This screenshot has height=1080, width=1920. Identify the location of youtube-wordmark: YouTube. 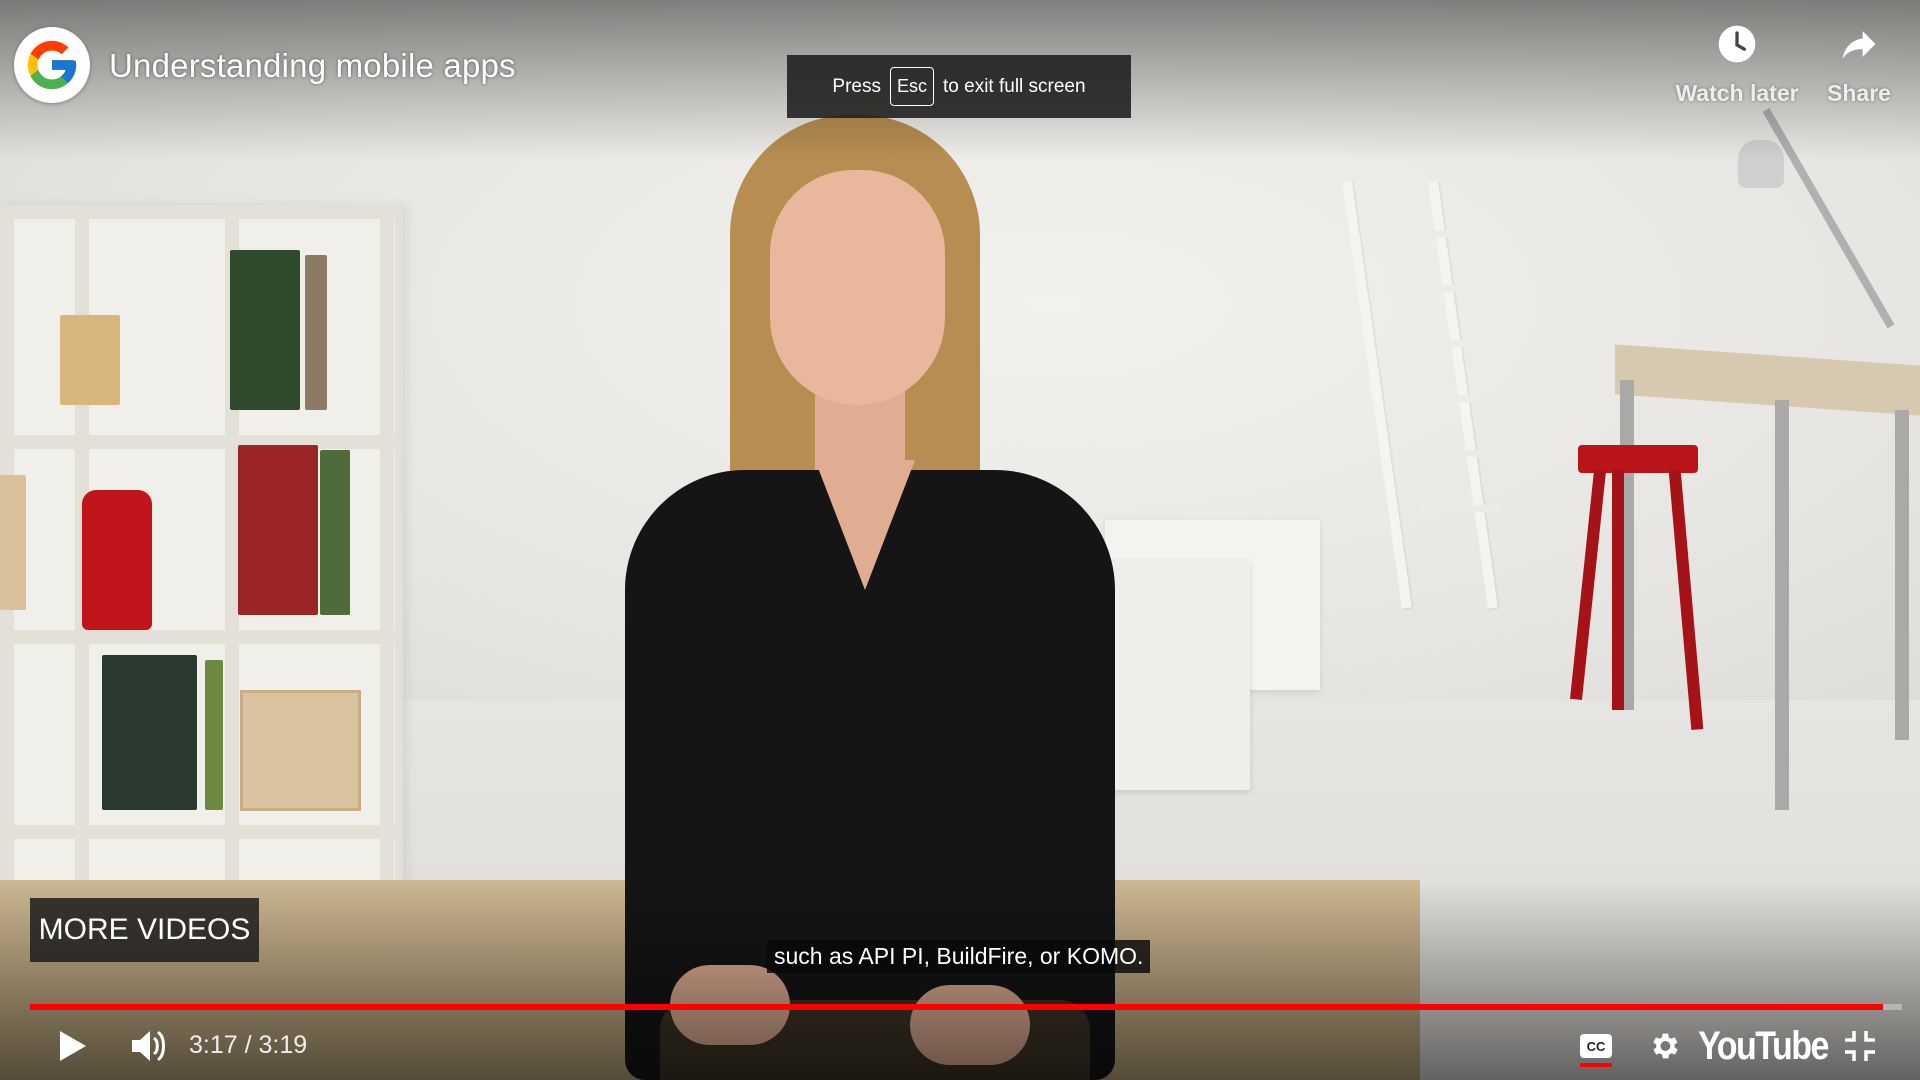
(1763, 1045).